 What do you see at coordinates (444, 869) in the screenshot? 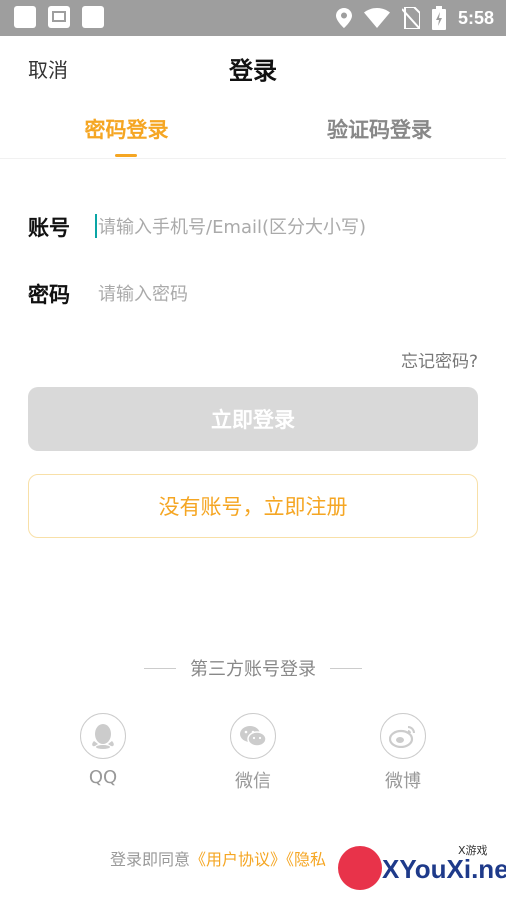
I see `watermark-text: XYouXi.net` at bounding box center [444, 869].